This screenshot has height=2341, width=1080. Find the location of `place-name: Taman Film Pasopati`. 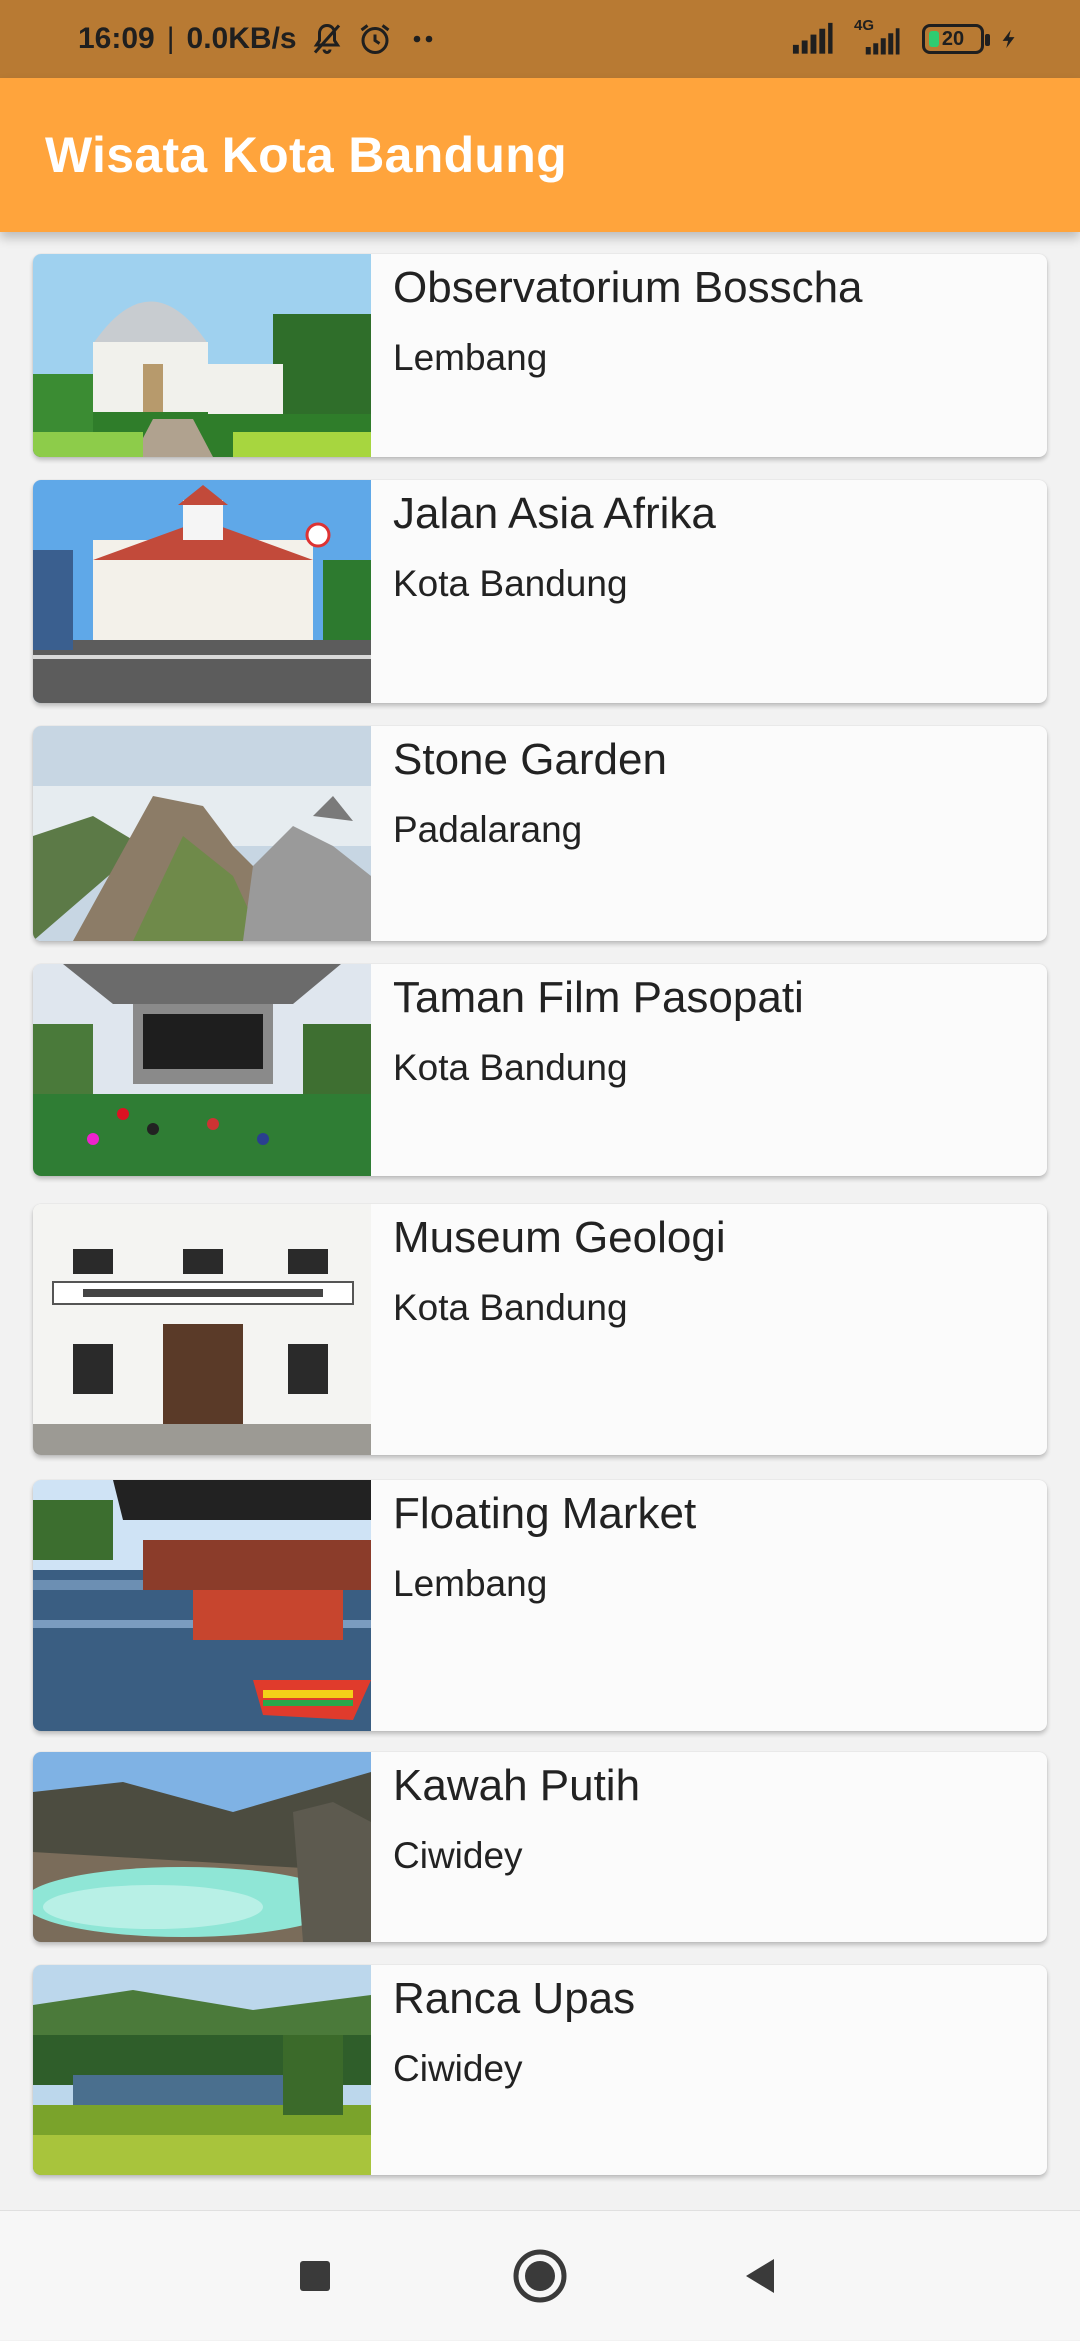

place-name: Taman Film Pasopati is located at coordinates (598, 997).